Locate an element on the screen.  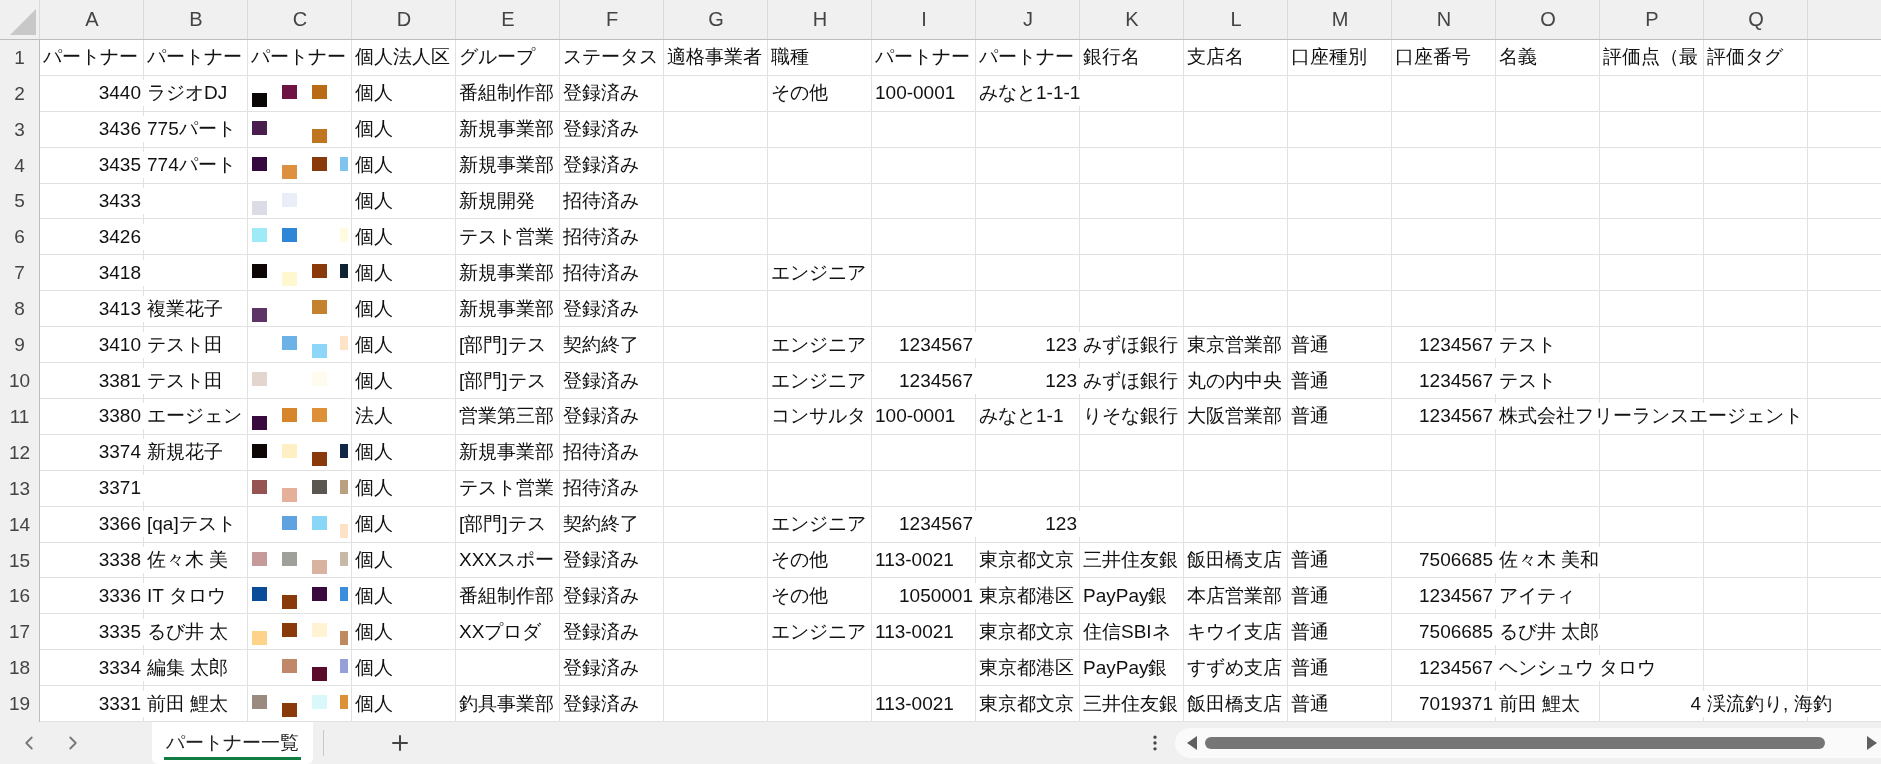
row-header: 1 is located at coordinates (20, 57).